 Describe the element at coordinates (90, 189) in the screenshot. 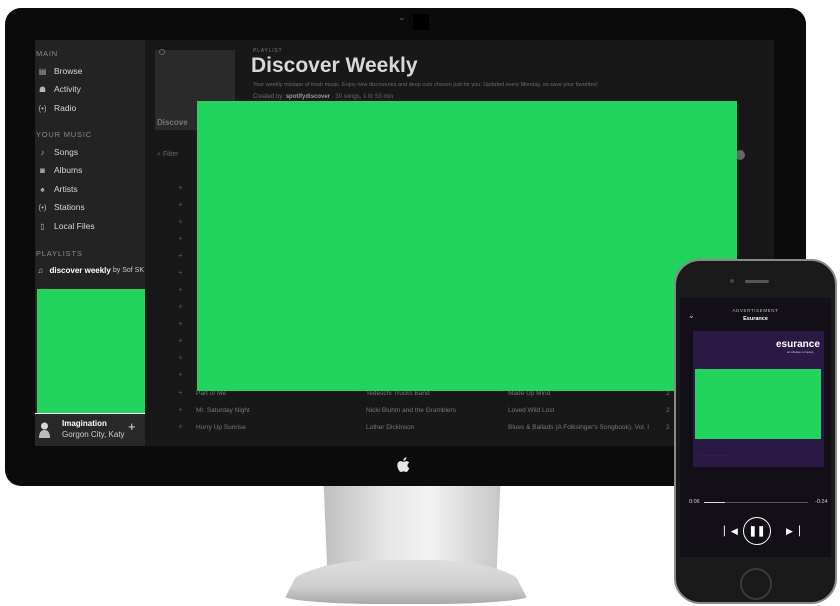

I see `sidebar-item-artists: ♠ Artists` at that location.